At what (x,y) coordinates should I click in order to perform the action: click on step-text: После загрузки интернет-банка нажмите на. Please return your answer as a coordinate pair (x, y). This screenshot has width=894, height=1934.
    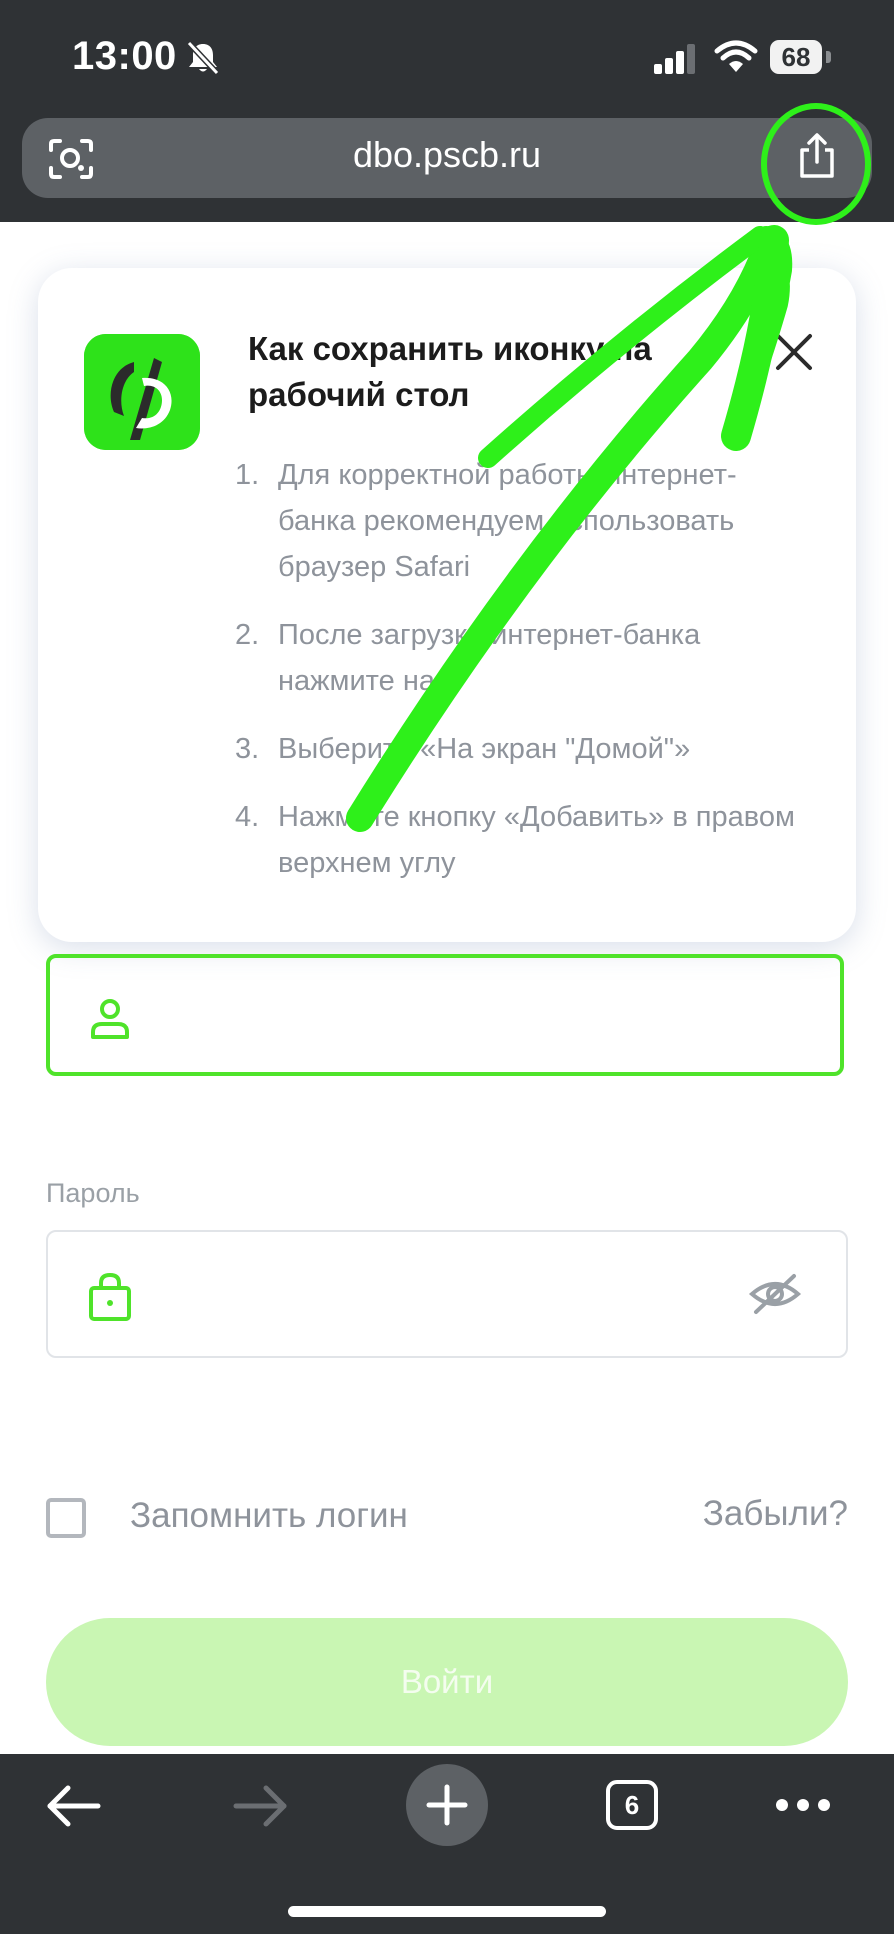
    Looking at the image, I should click on (489, 658).